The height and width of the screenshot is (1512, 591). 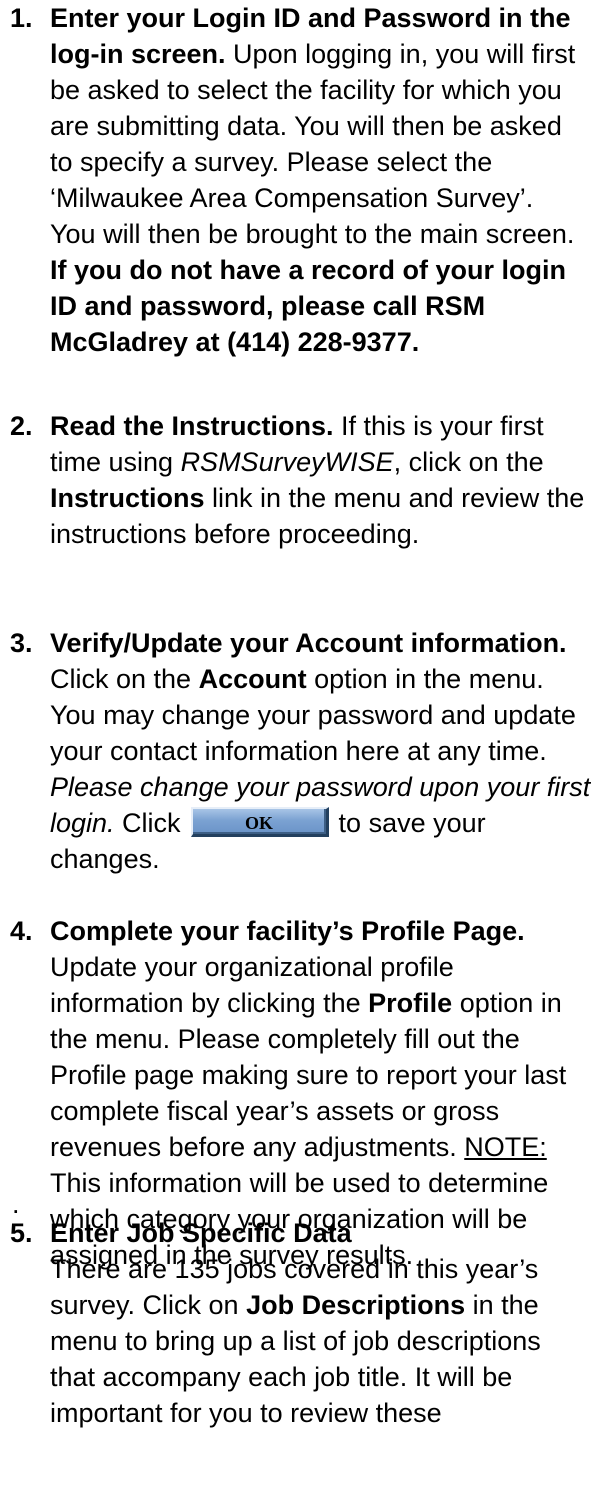 I want to click on text-run: option in the menu., so click(x=425, y=679).